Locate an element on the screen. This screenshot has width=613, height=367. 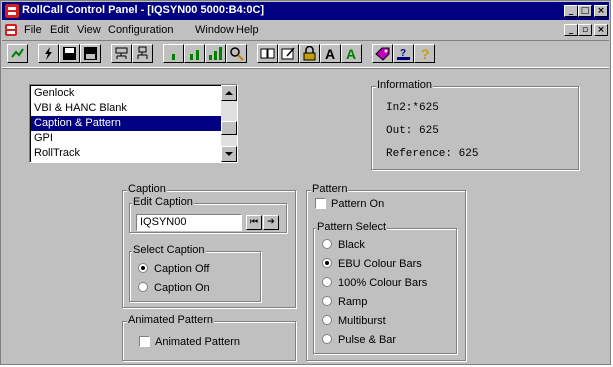
reference-readout: Reference: 625 is located at coordinates (432, 154).